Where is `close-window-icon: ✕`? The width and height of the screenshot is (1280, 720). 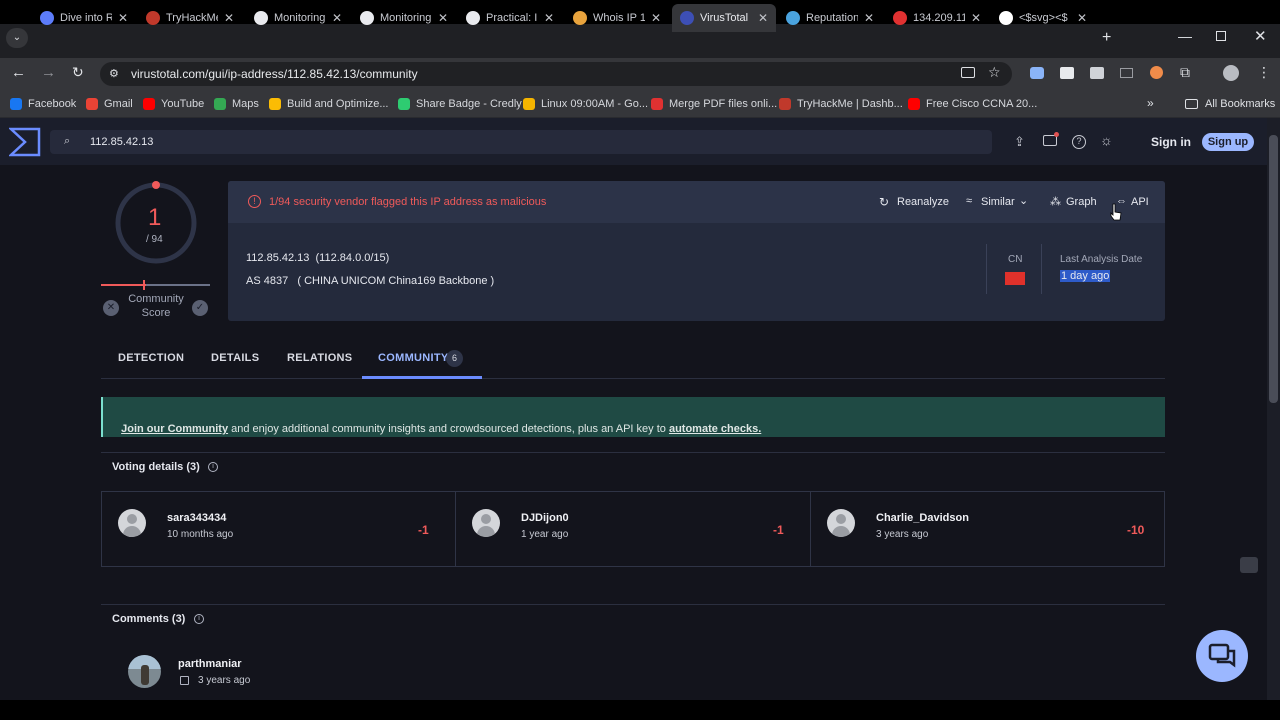 close-window-icon: ✕ is located at coordinates (1260, 36).